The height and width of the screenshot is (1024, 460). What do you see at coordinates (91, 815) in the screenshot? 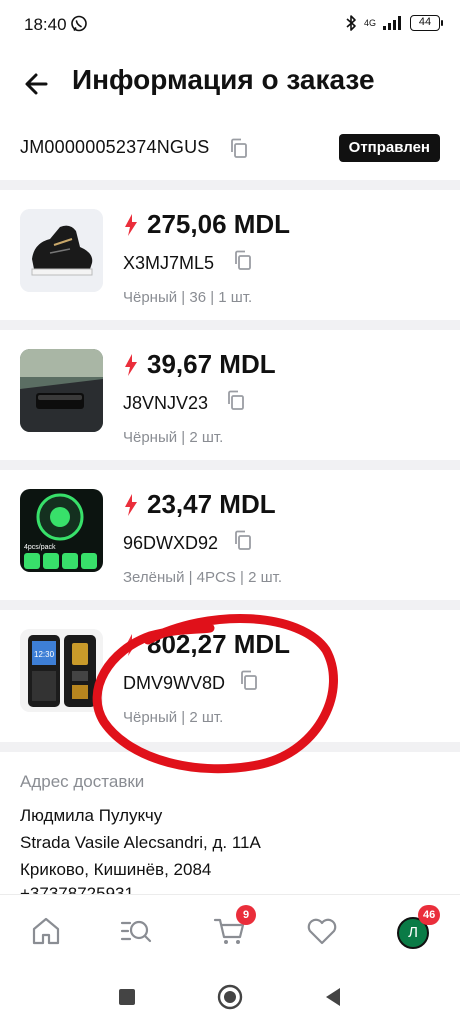
I see `recipient-name: Людмила Пулукчу` at bounding box center [91, 815].